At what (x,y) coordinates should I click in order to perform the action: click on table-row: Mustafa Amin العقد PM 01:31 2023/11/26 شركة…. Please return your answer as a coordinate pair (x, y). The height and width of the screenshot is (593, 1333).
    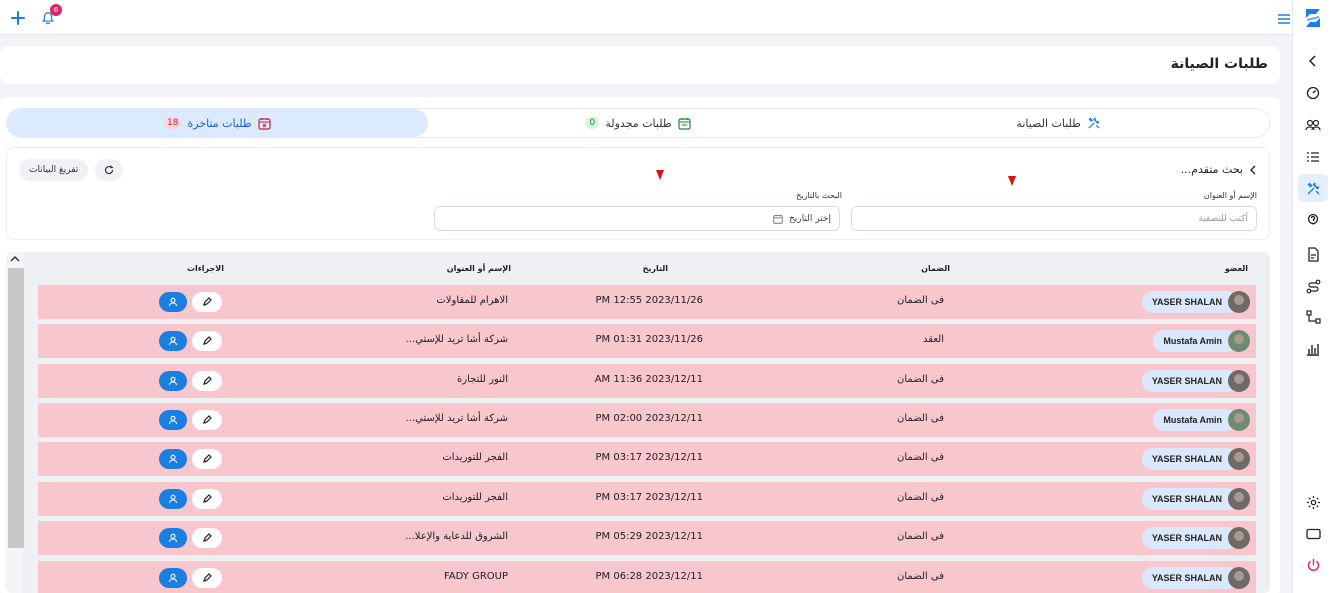
    Looking at the image, I should click on (647, 341).